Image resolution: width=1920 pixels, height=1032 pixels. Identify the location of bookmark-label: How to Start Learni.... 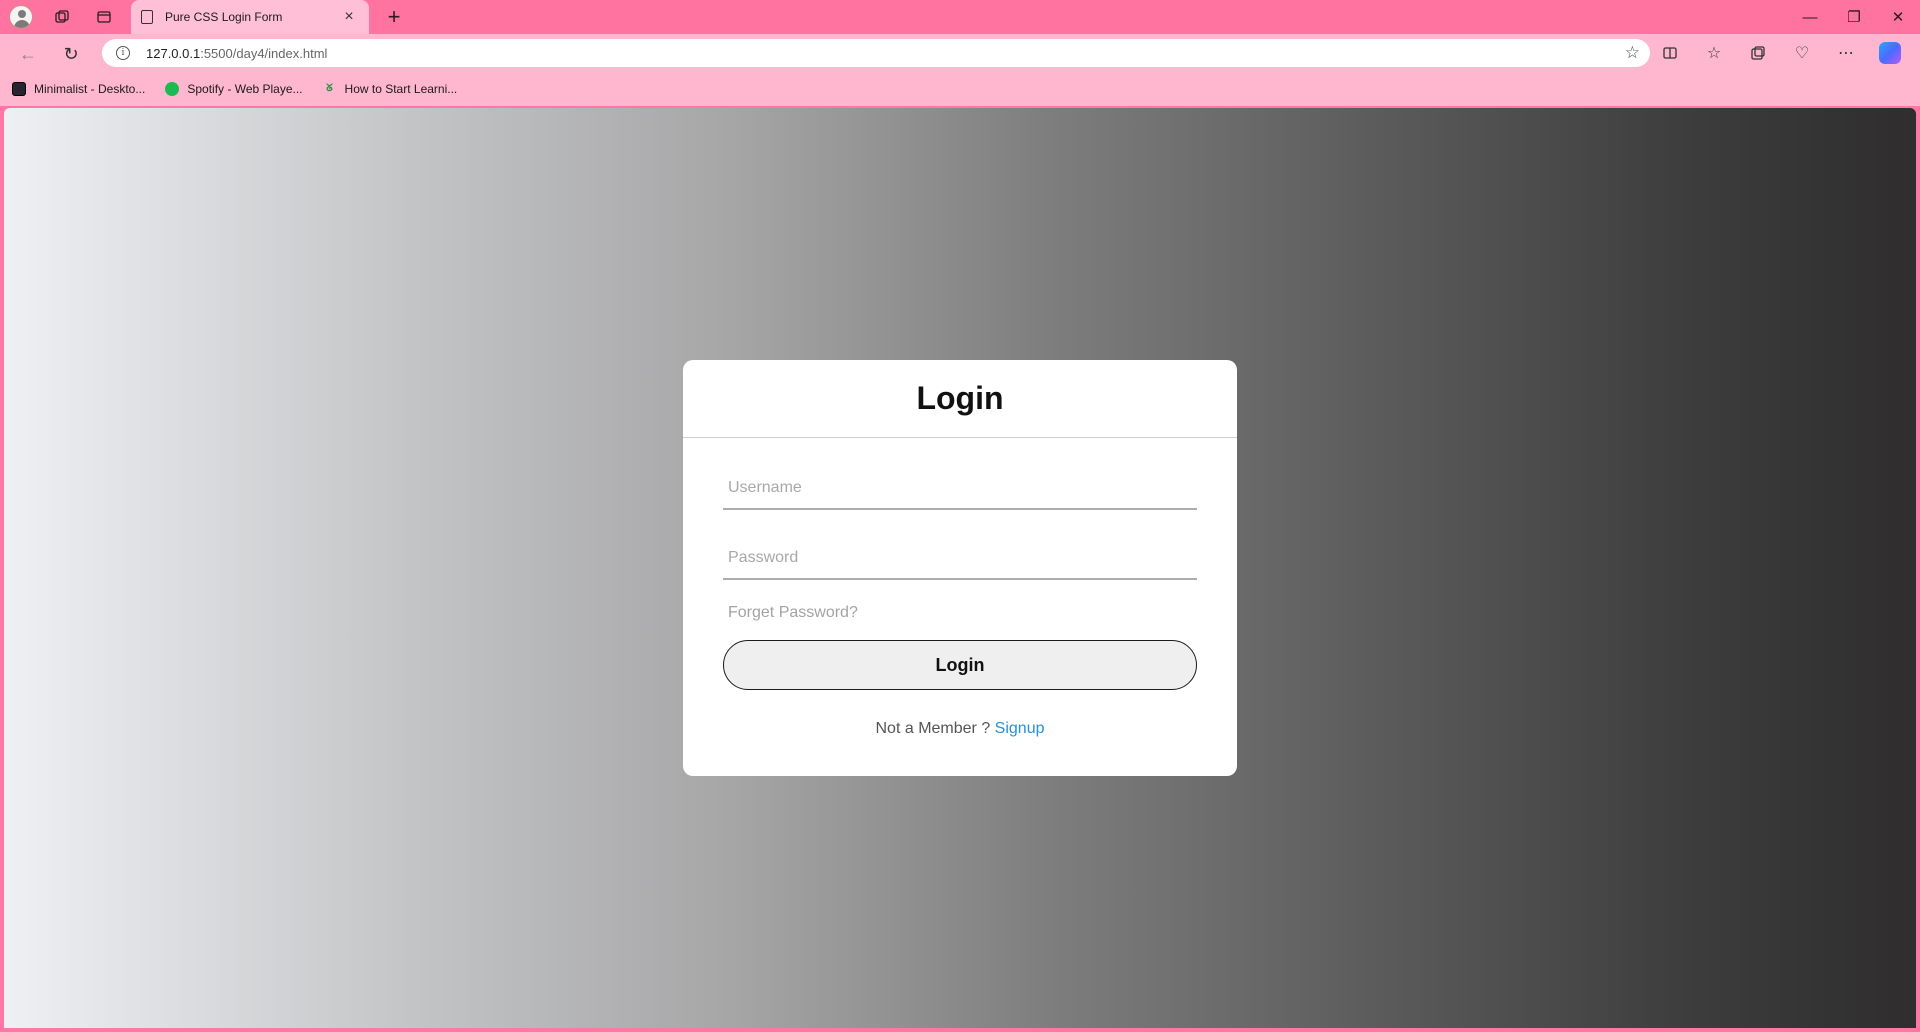
(401, 89).